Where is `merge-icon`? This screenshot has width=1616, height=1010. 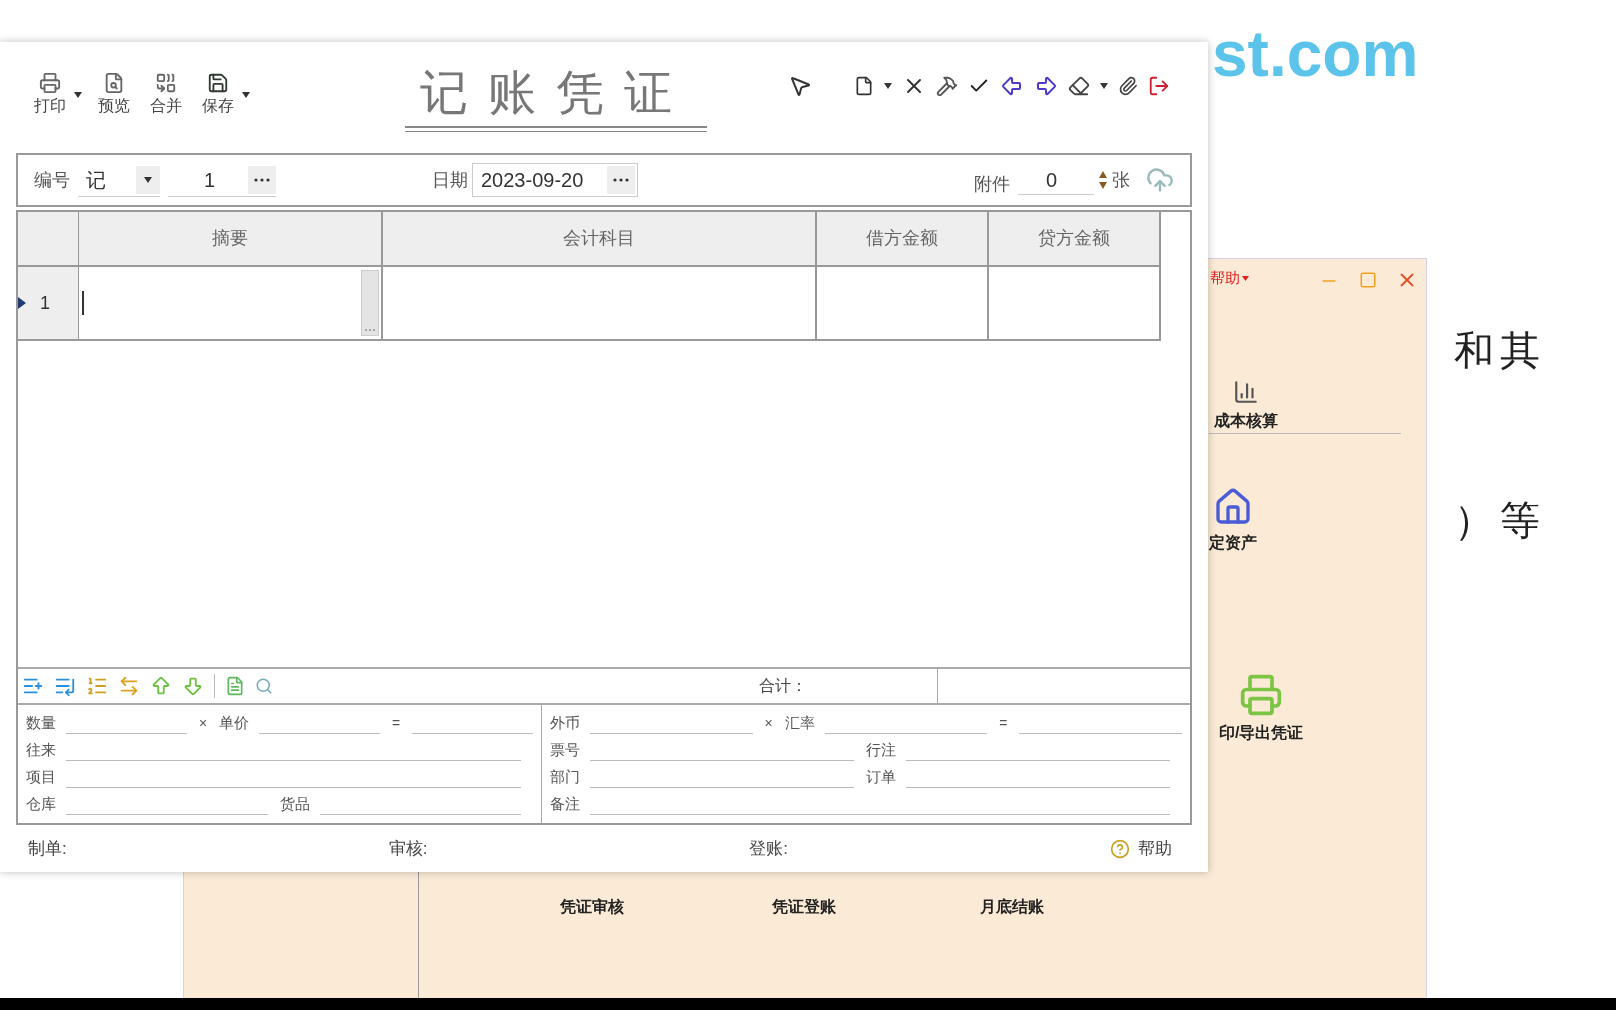 merge-icon is located at coordinates (166, 83).